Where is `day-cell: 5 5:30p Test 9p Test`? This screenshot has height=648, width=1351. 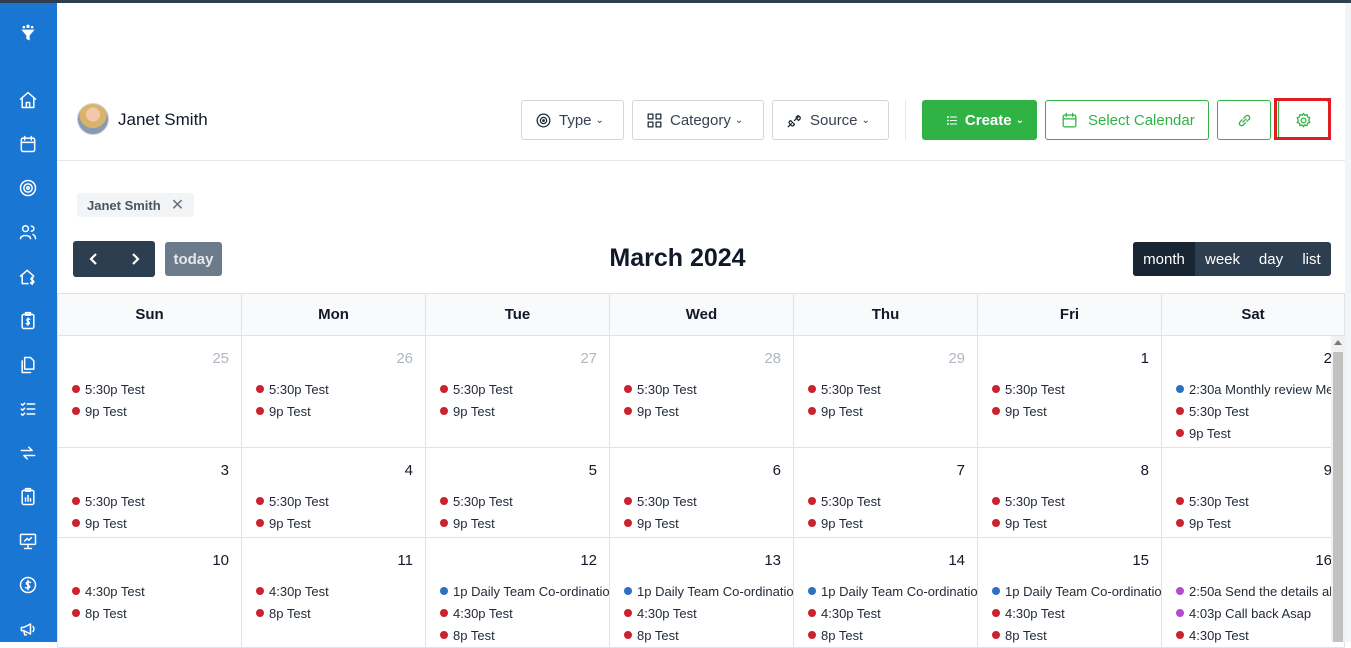
day-cell: 5 5:30p Test 9p Test is located at coordinates (518, 492).